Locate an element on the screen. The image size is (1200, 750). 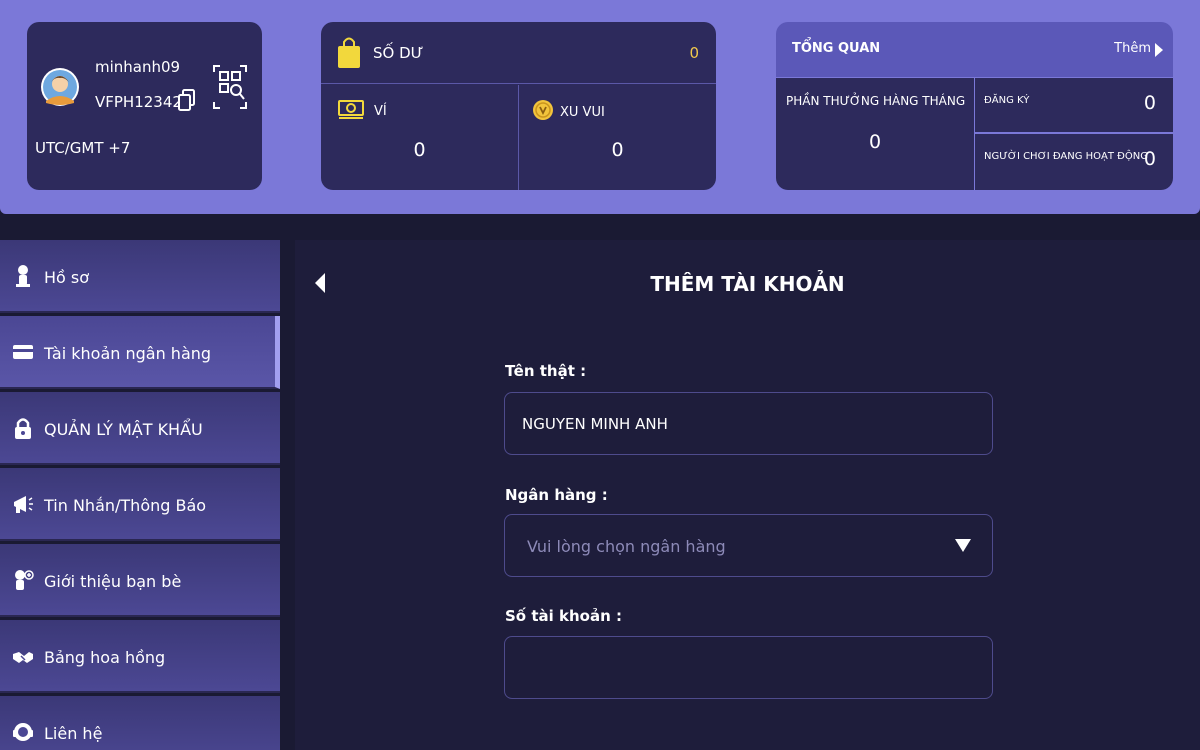
overview-more-link: Thêm is located at coordinates (1132, 48).